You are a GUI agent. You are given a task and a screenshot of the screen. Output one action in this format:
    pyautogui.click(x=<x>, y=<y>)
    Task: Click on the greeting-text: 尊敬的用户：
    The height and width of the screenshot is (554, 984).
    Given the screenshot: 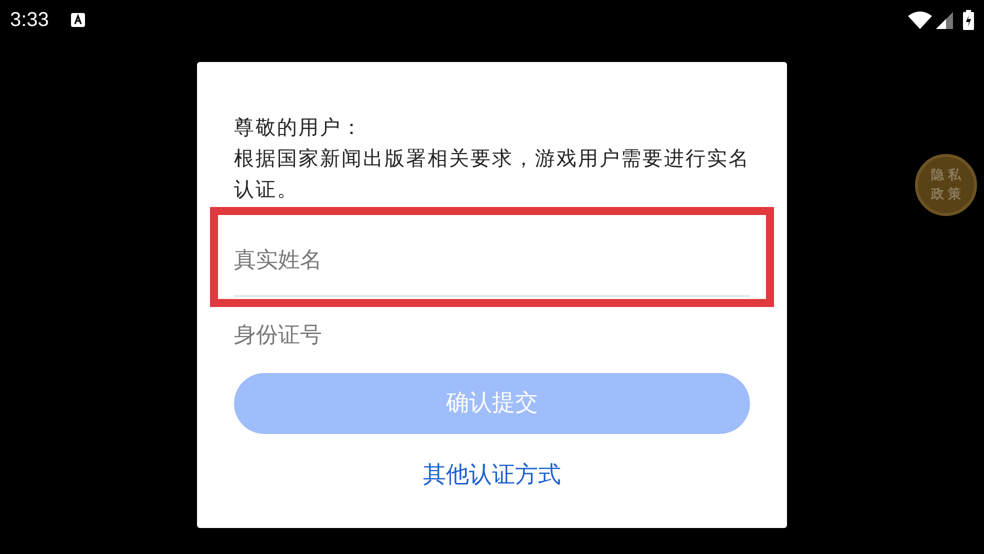 What is the action you would take?
    pyautogui.click(x=299, y=127)
    